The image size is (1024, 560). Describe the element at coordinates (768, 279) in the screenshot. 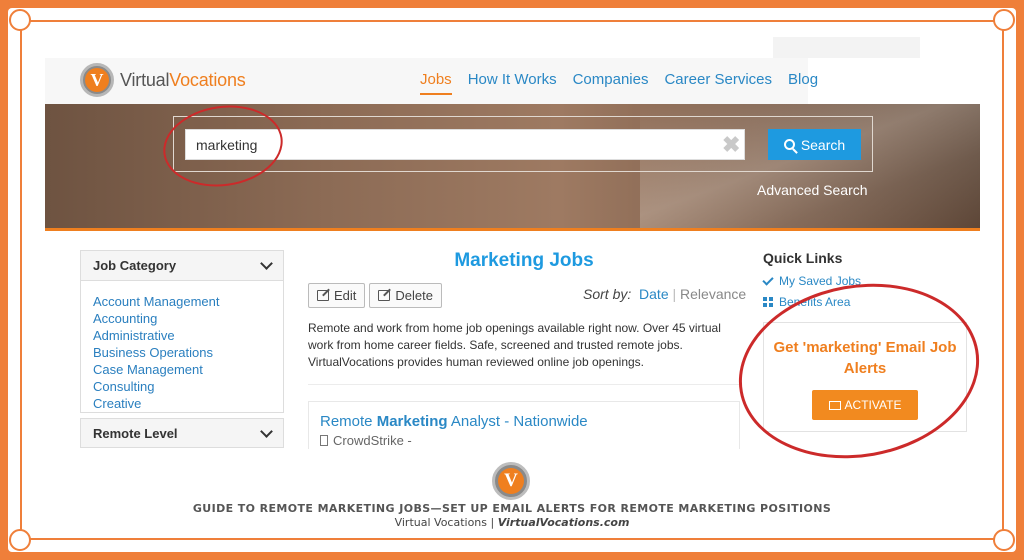

I see `check-icon` at that location.